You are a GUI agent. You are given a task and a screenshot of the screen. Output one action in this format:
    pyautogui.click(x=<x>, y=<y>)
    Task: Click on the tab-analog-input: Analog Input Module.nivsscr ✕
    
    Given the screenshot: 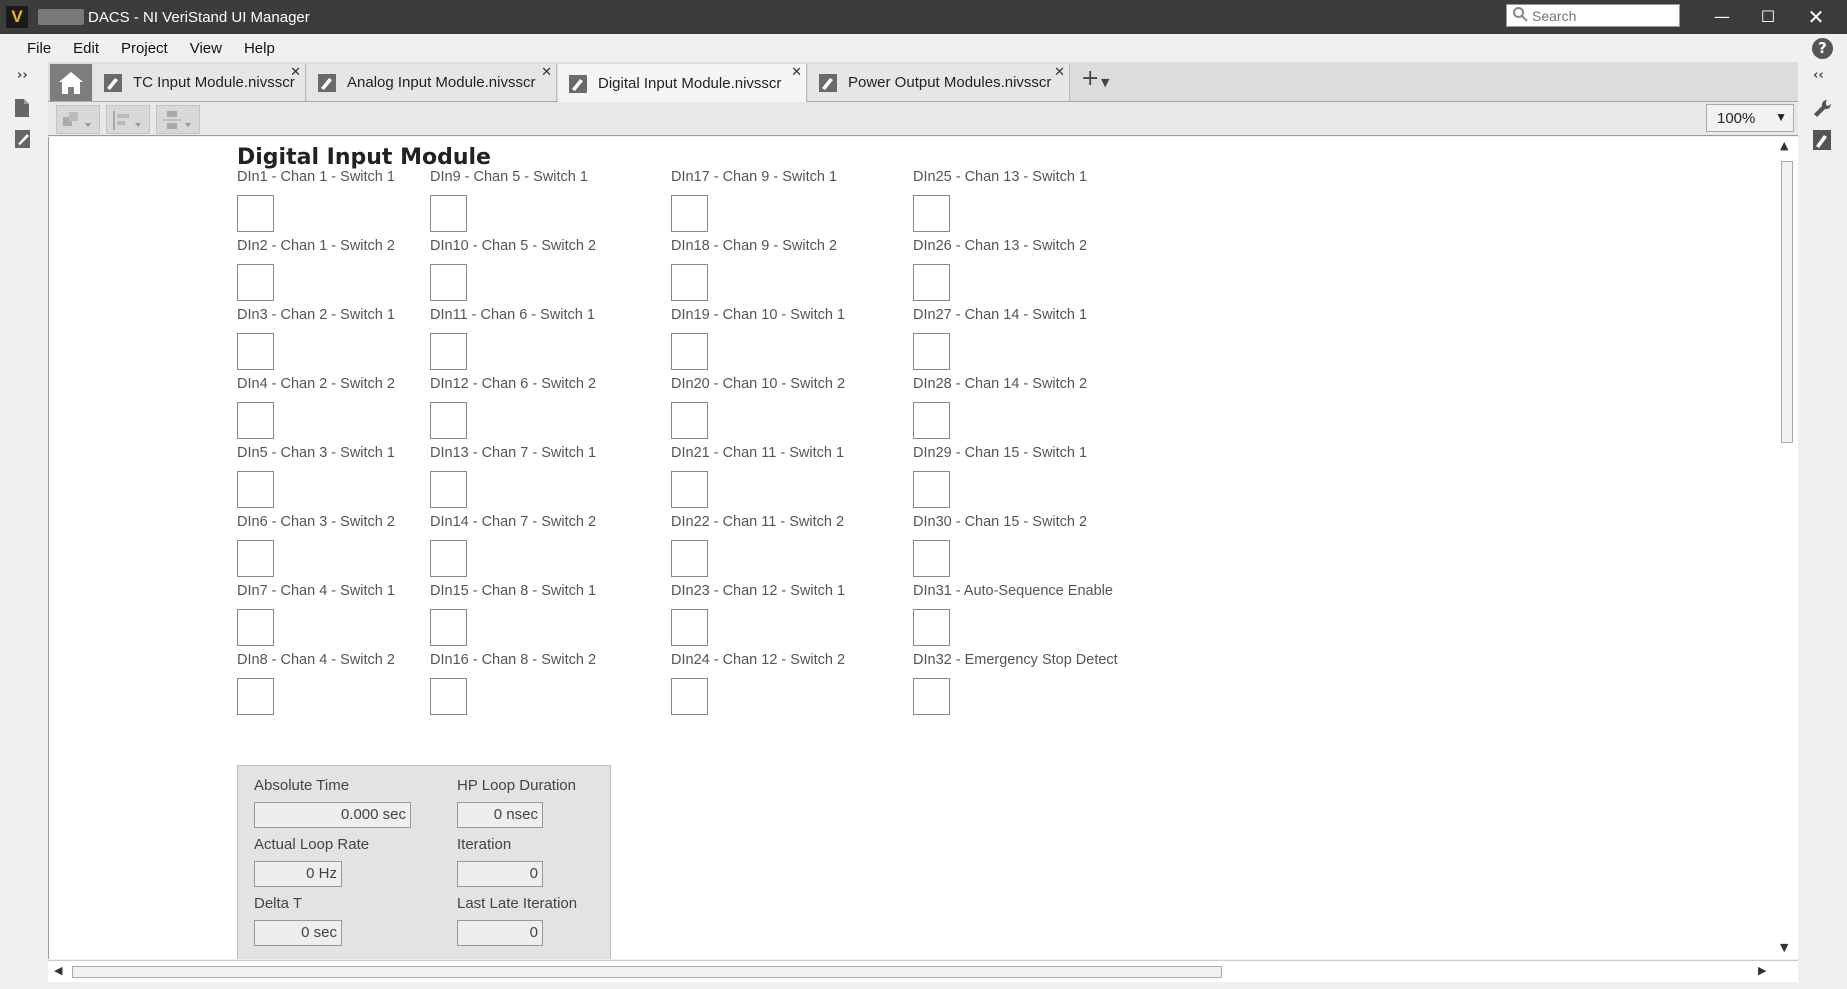 What is the action you would take?
    pyautogui.click(x=432, y=82)
    